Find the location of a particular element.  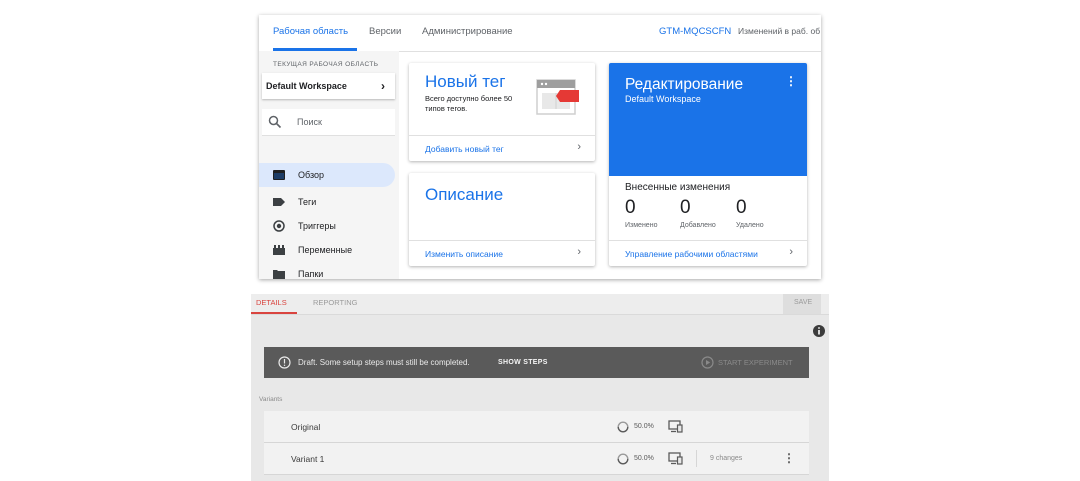

new-tag-subtitle: Всего доступно более 50 типов тегов. is located at coordinates (469, 103).